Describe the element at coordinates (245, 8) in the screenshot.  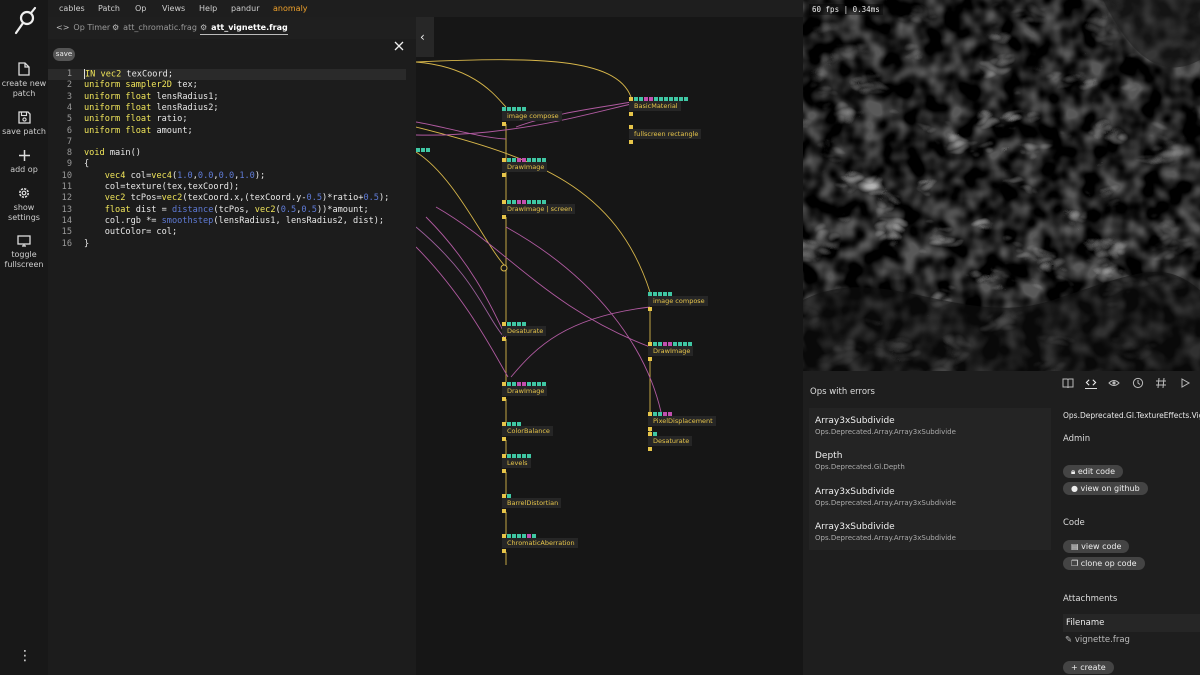
I see `menu-user: pandur` at that location.